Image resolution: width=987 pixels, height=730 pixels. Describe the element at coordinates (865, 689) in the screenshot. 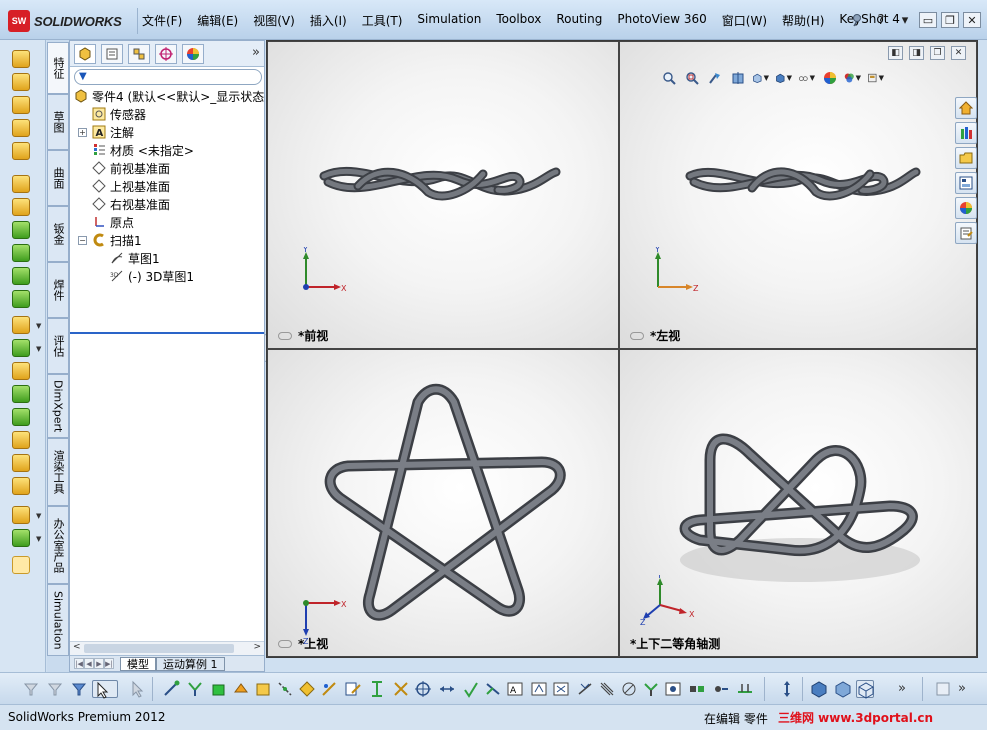

I see `wireframe-icon` at that location.